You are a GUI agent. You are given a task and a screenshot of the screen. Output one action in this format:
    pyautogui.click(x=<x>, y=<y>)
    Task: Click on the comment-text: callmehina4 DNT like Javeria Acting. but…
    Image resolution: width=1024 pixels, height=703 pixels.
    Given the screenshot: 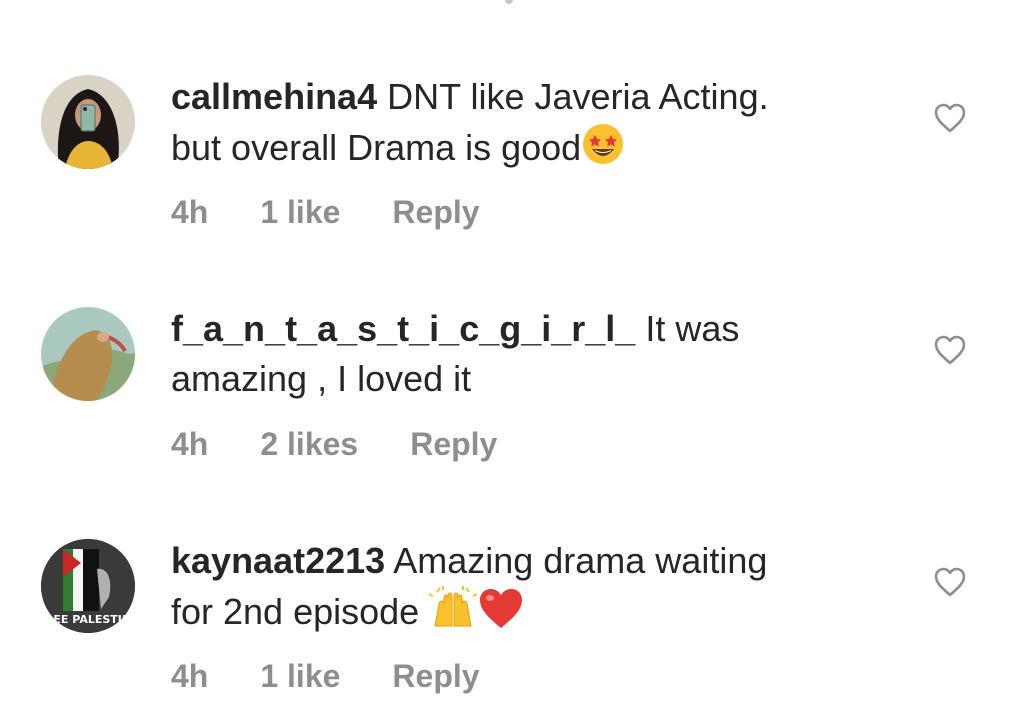 What is the action you would take?
    pyautogui.click(x=531, y=125)
    